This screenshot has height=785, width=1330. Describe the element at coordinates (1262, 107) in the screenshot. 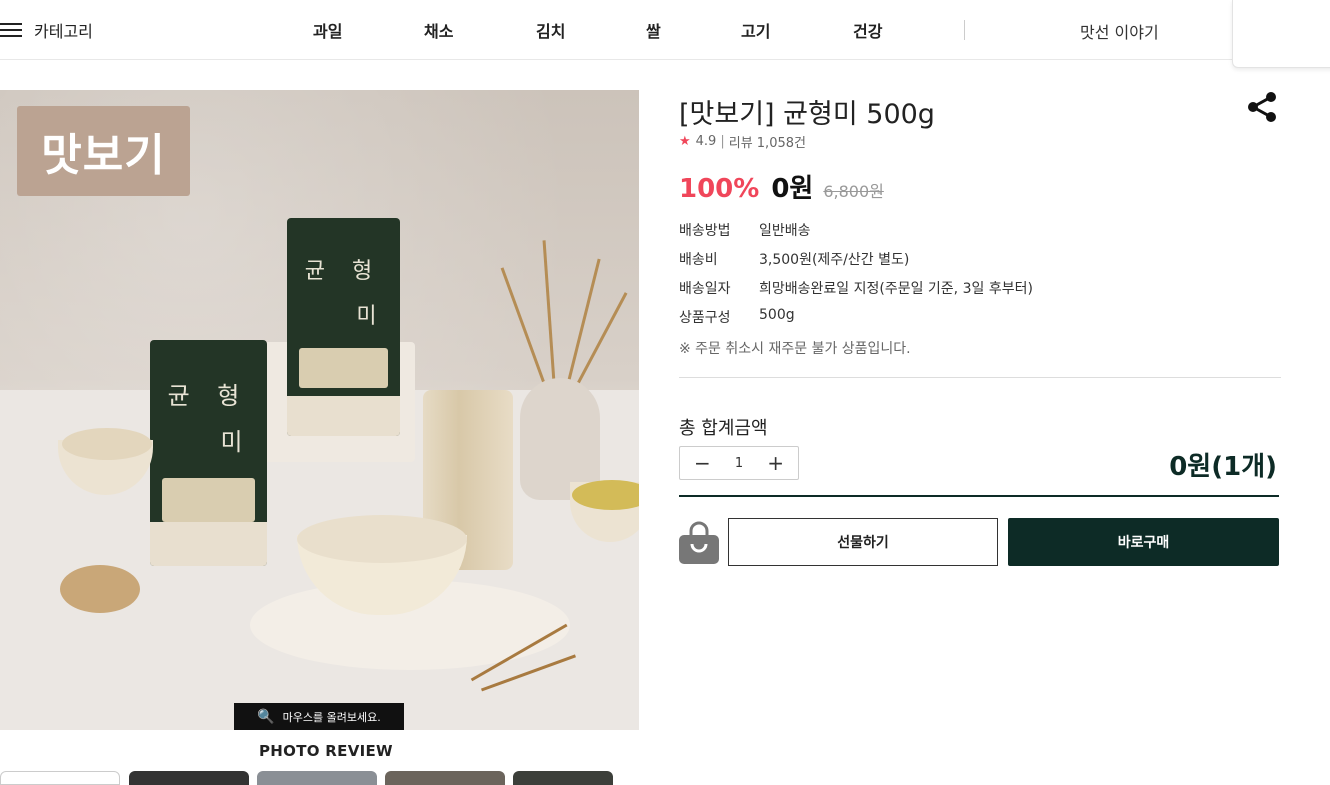

I see `share-icon` at that location.